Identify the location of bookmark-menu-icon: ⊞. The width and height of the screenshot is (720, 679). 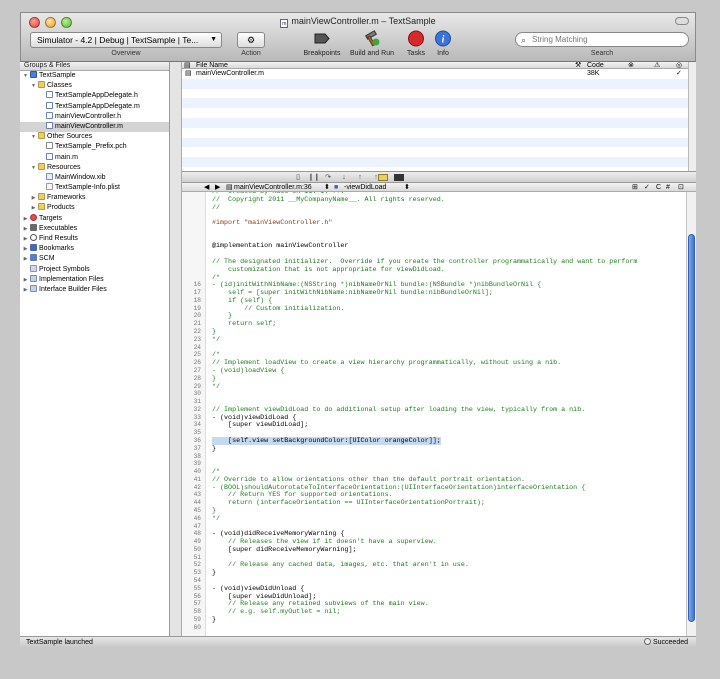
(635, 187).